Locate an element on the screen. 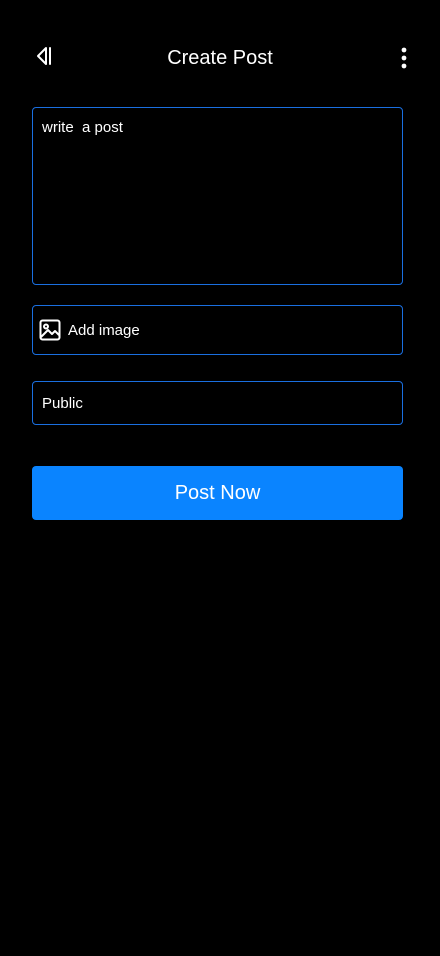 This screenshot has width=440, height=956. collapse-left-icon is located at coordinates (44, 58).